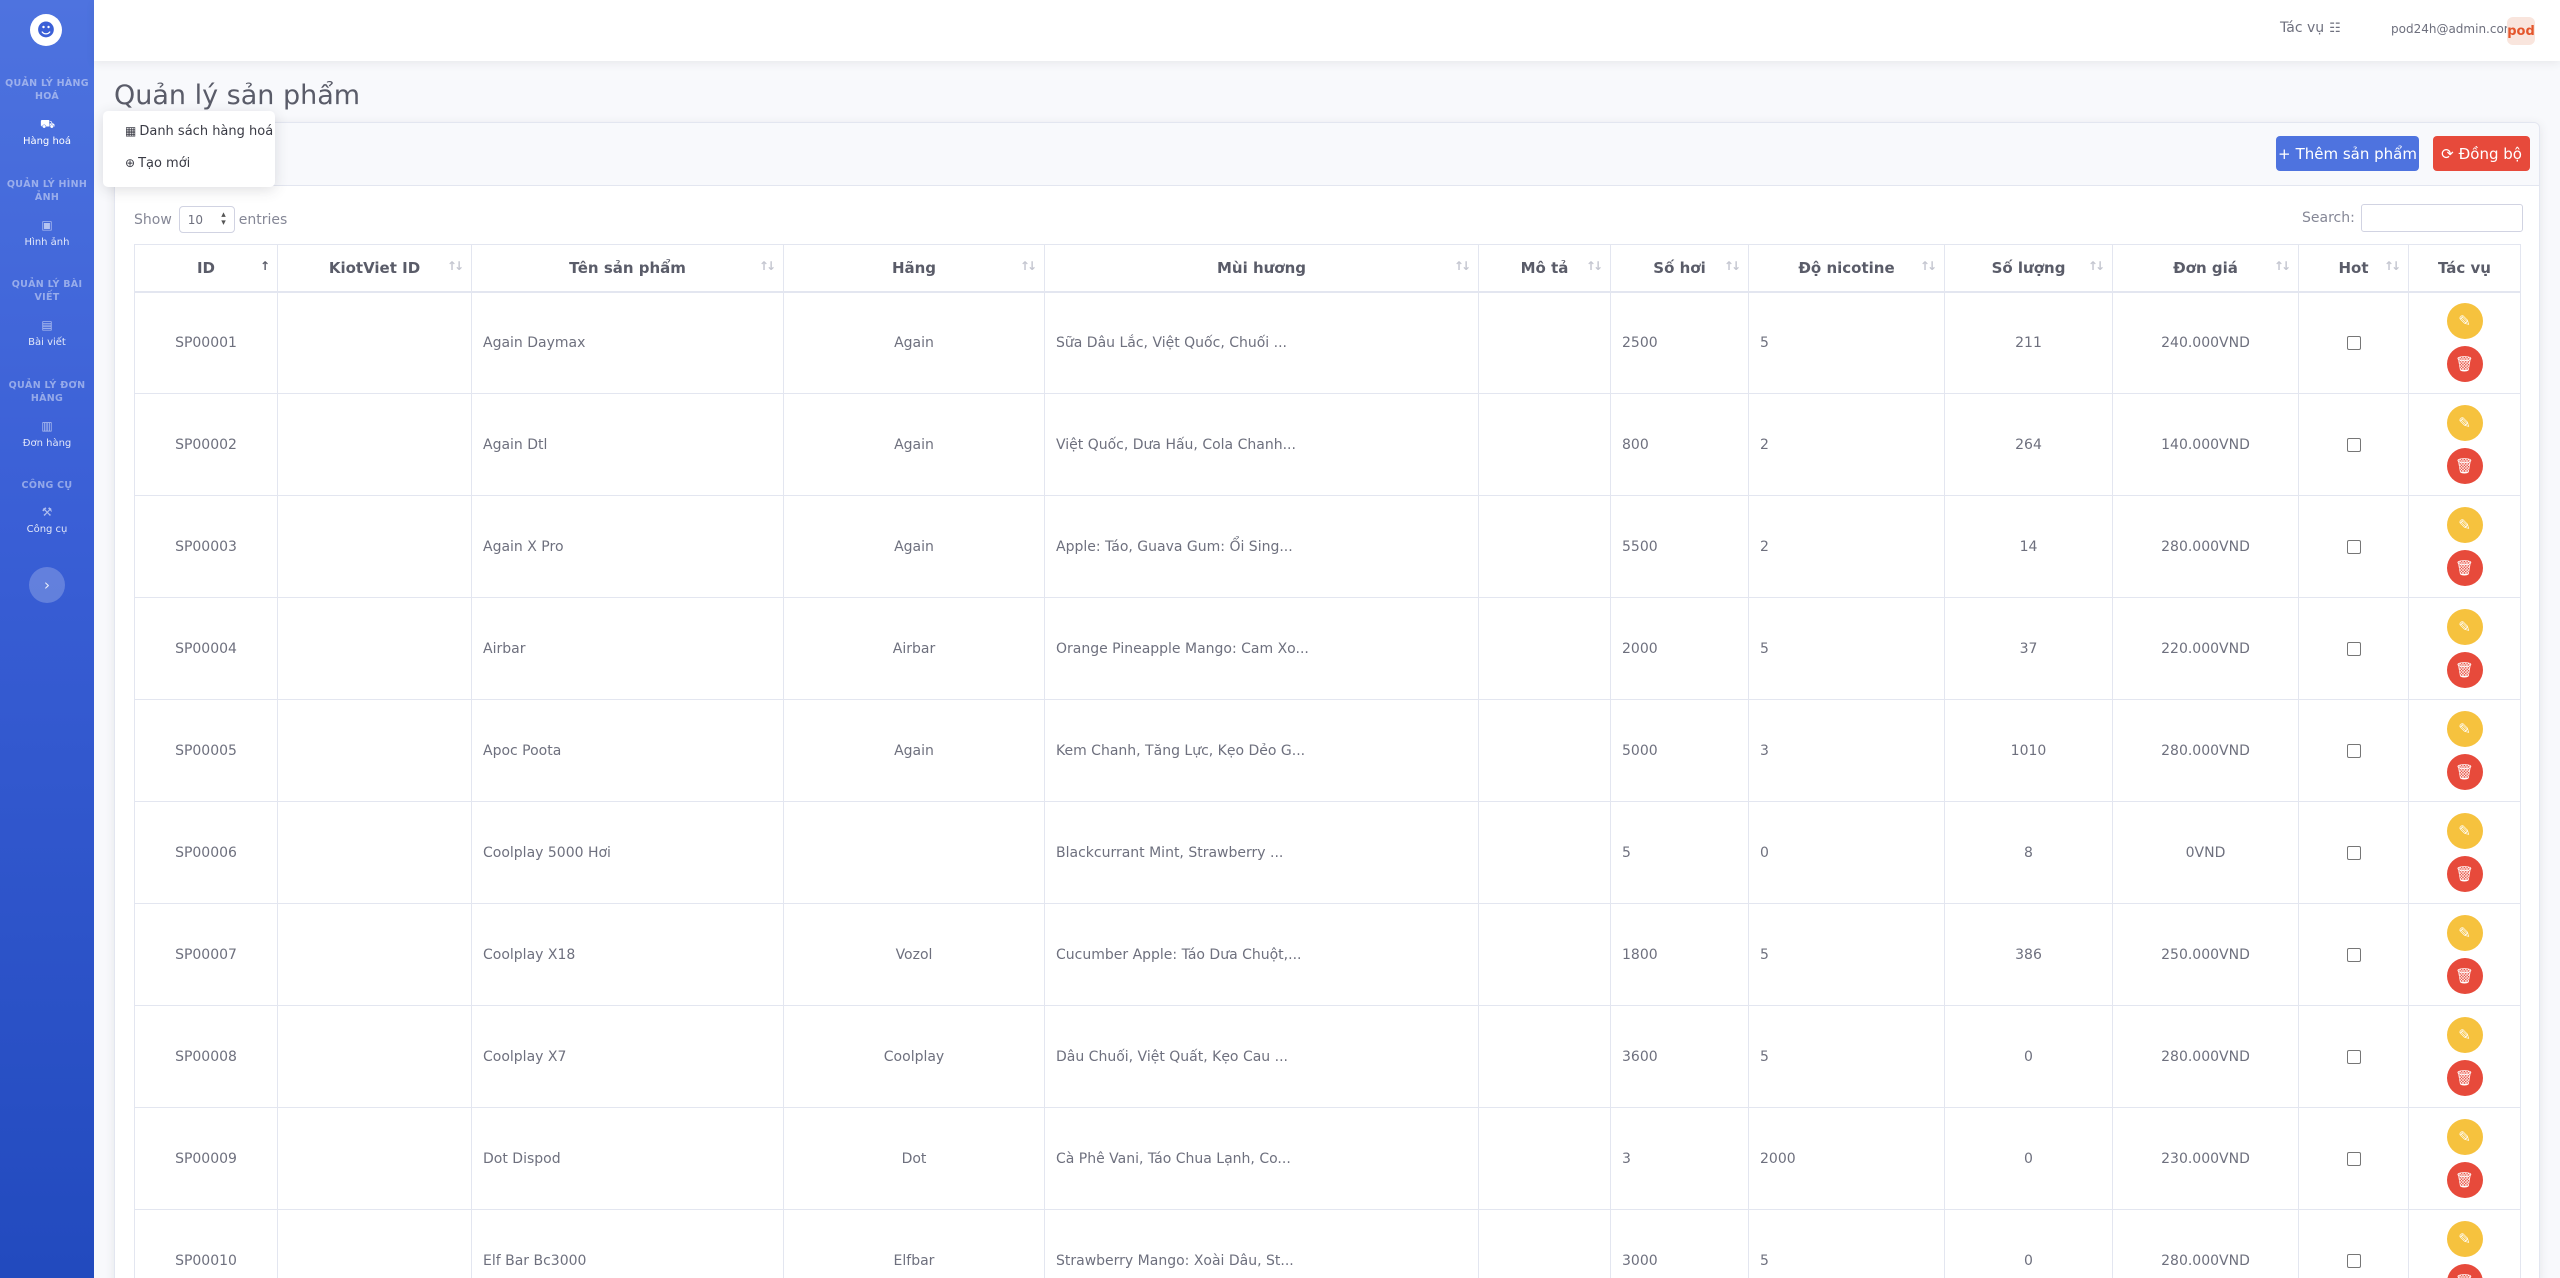  Describe the element at coordinates (47, 132) in the screenshot. I see `sidebar-item-products: ⛟ Hàng hoá` at that location.